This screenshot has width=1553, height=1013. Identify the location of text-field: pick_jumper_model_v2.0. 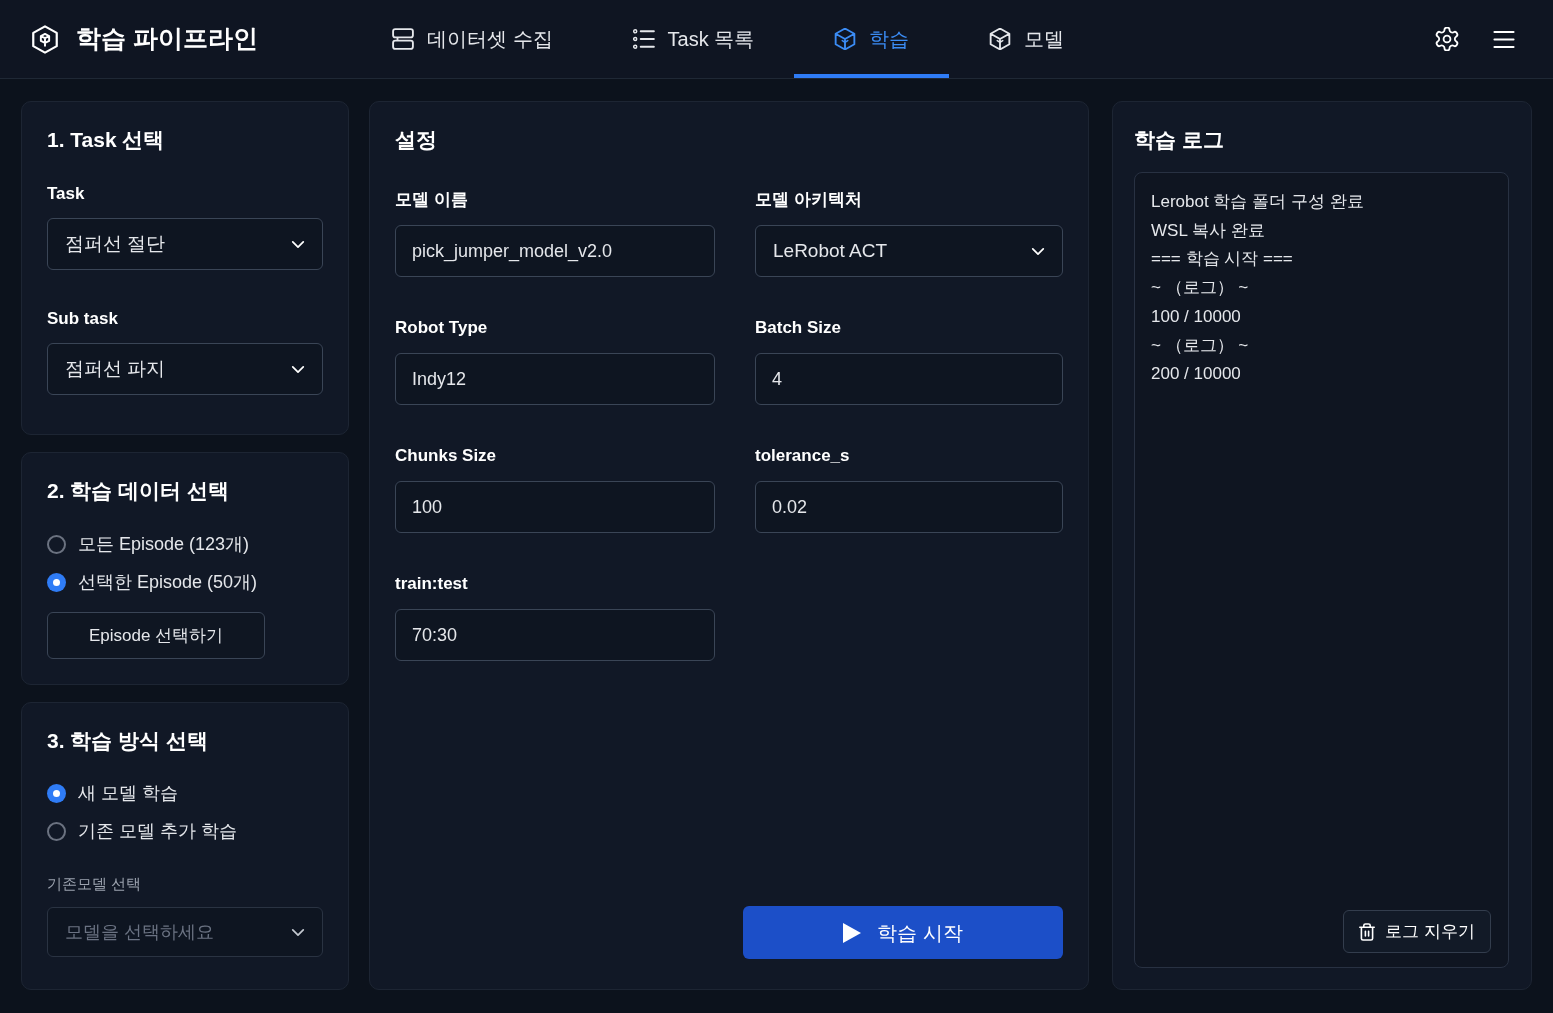
(555, 251).